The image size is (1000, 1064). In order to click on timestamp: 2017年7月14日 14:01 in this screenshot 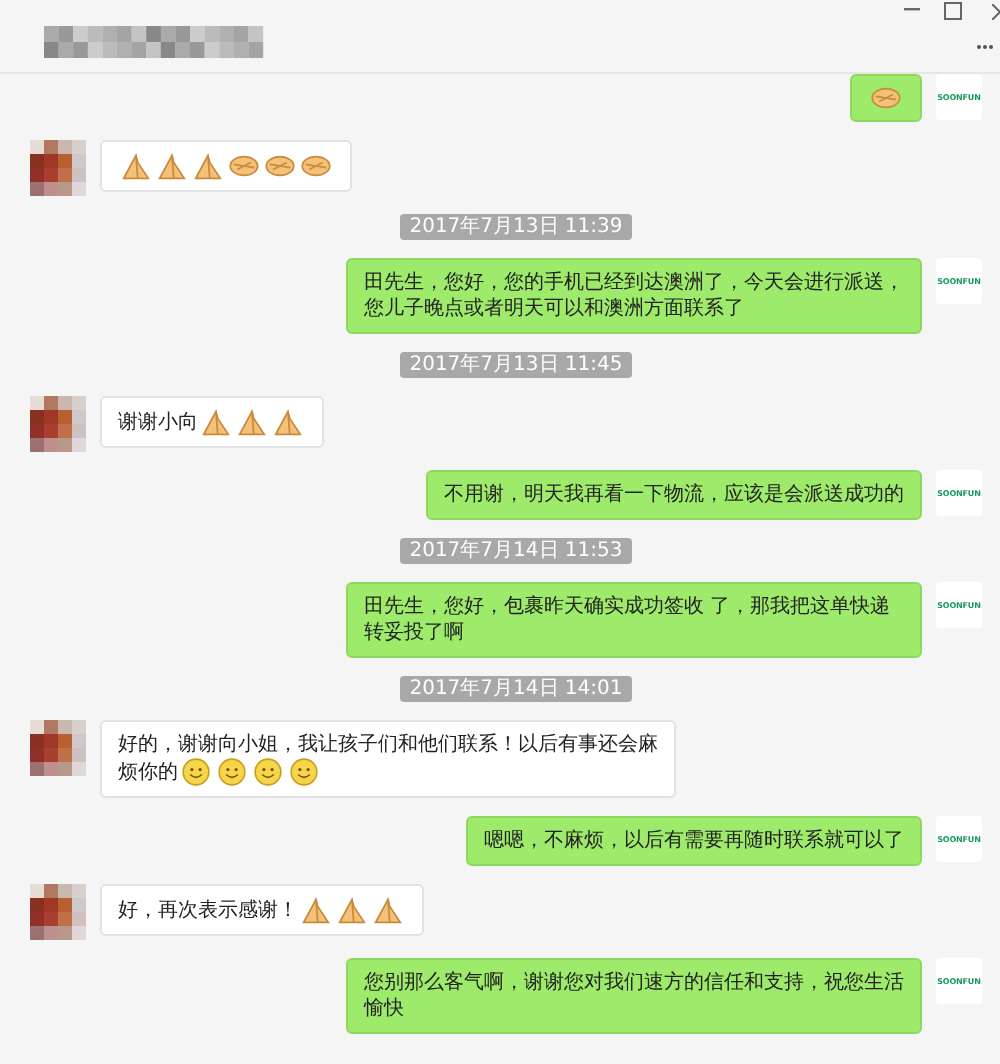, I will do `click(516, 689)`.